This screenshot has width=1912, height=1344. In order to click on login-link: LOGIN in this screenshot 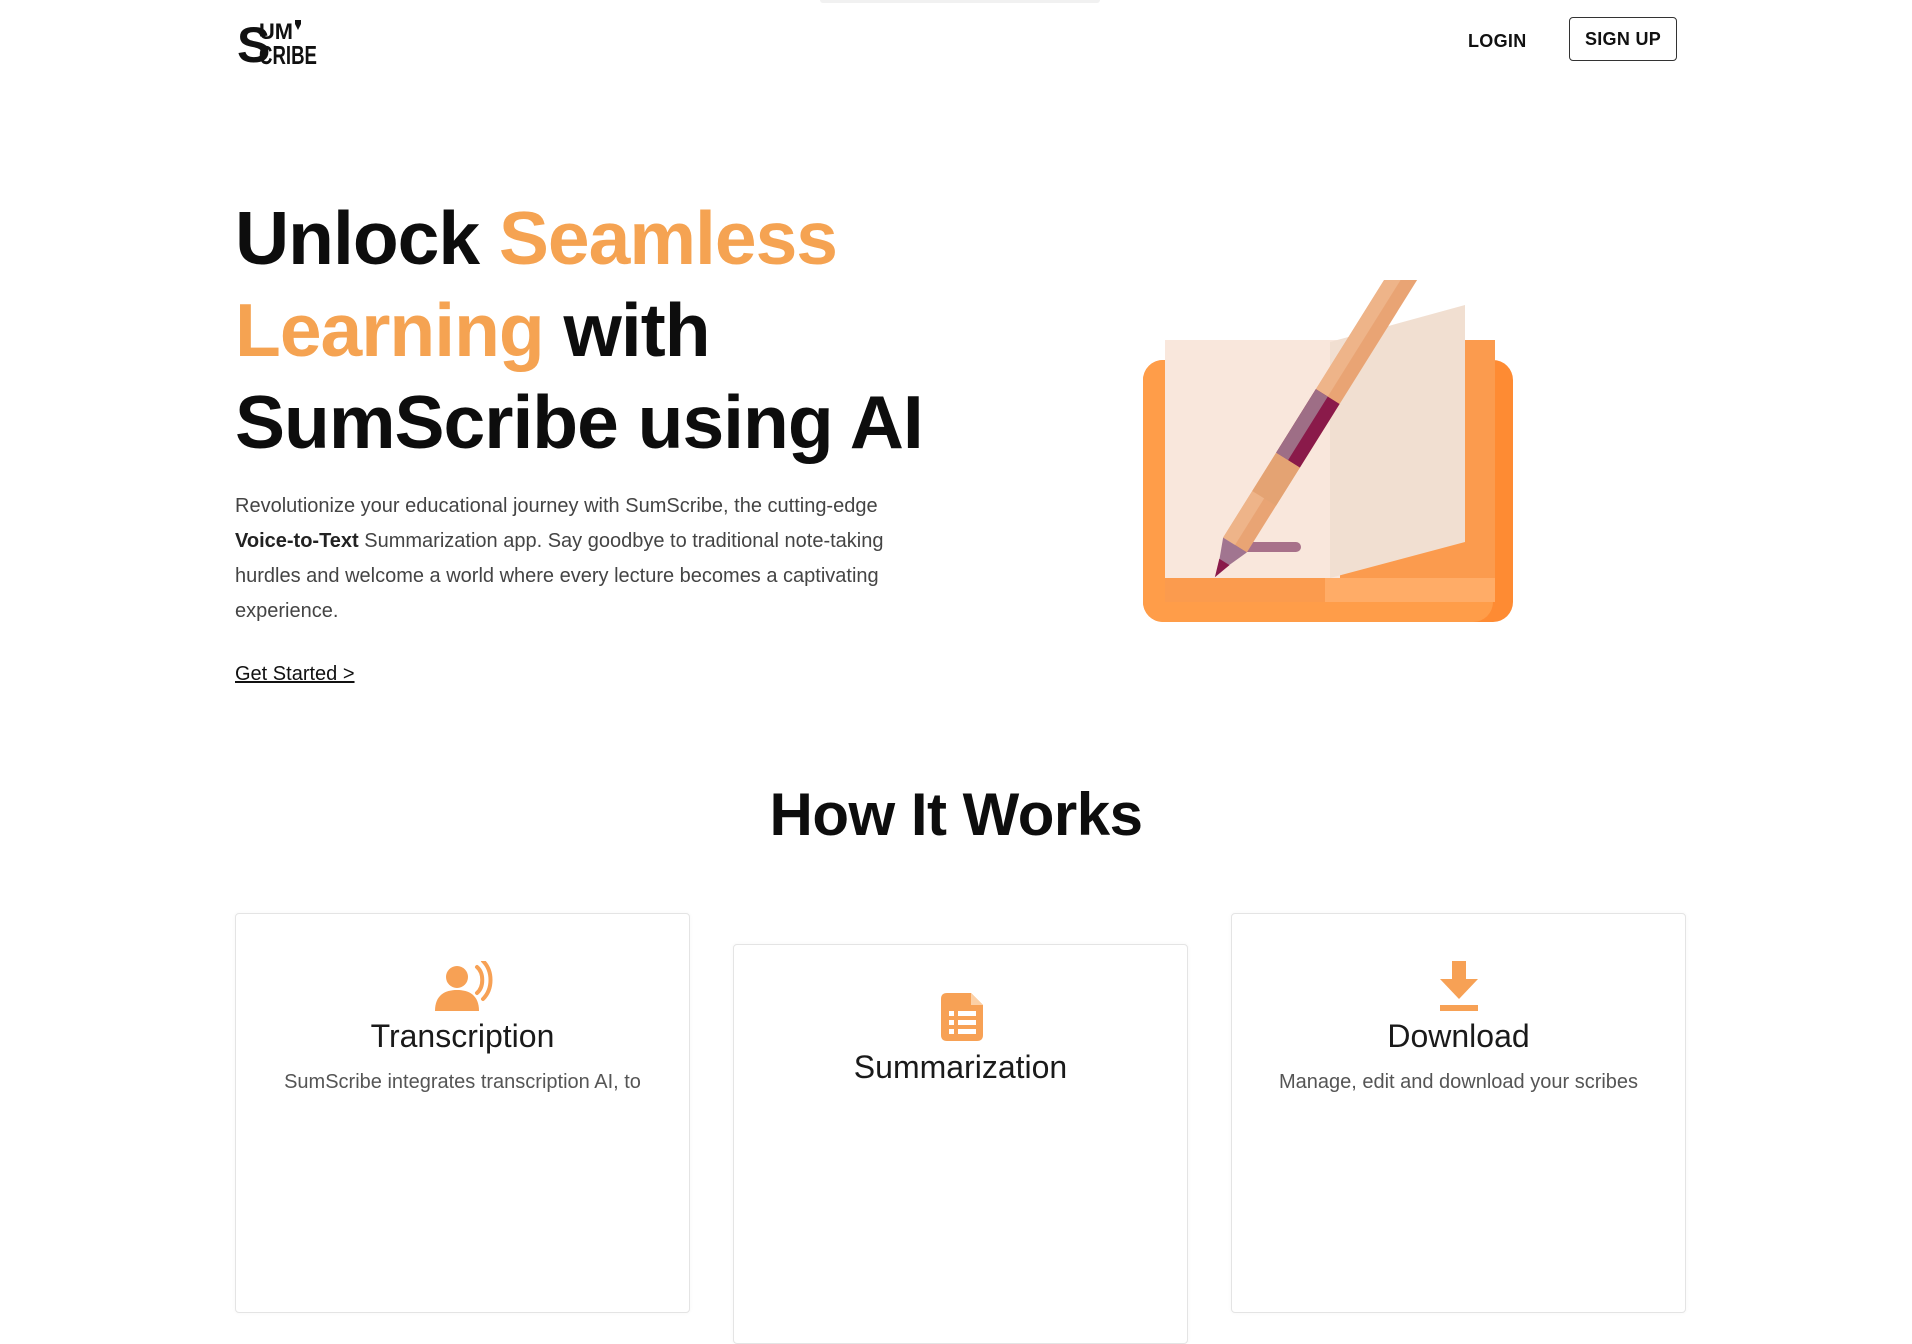, I will do `click(1497, 41)`.